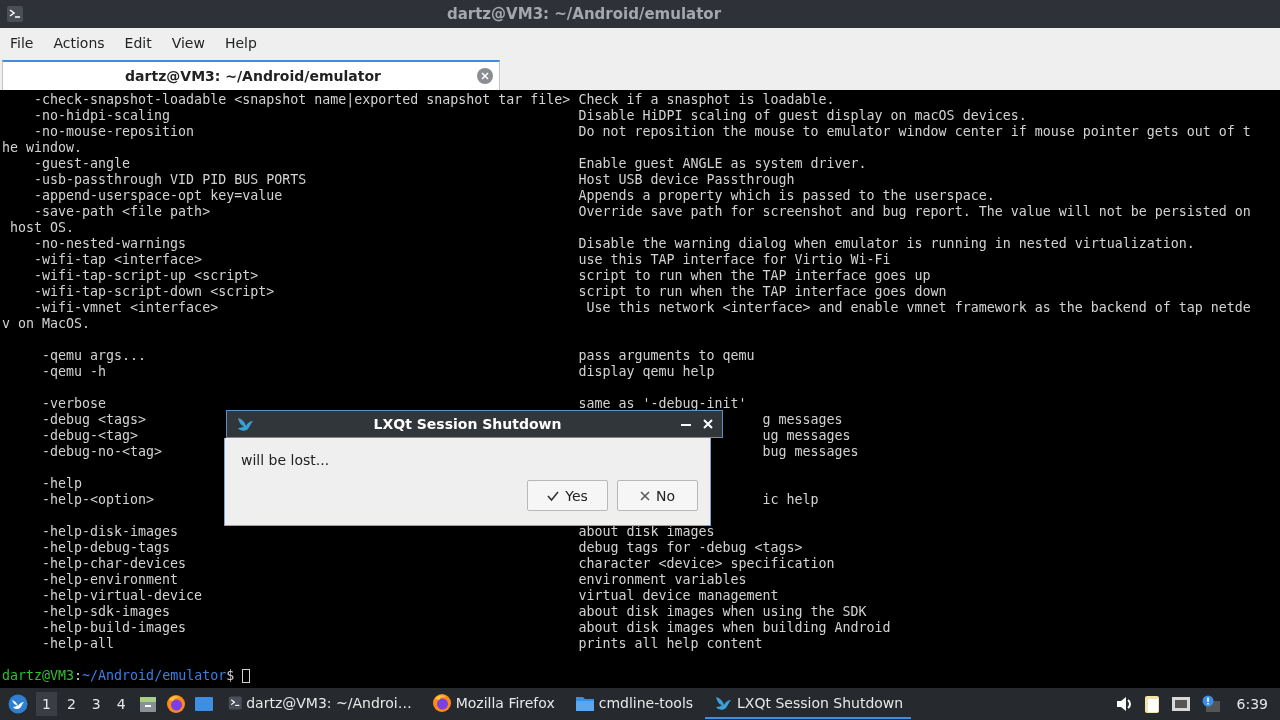  What do you see at coordinates (734, 260) in the screenshot?
I see `description-text: use this TAP interface for Virtio Wi-Fi` at bounding box center [734, 260].